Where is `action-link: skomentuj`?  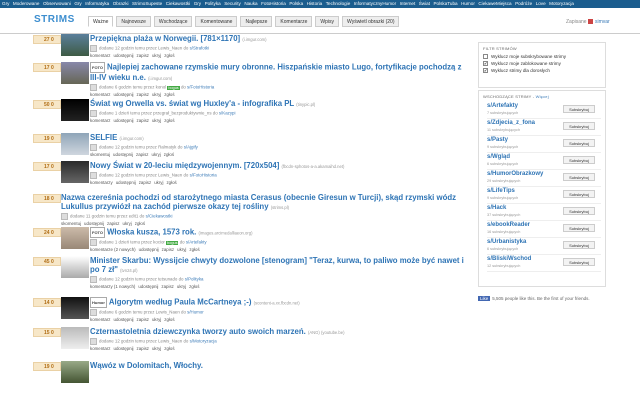 action-link: skomentuj is located at coordinates (100, 154).